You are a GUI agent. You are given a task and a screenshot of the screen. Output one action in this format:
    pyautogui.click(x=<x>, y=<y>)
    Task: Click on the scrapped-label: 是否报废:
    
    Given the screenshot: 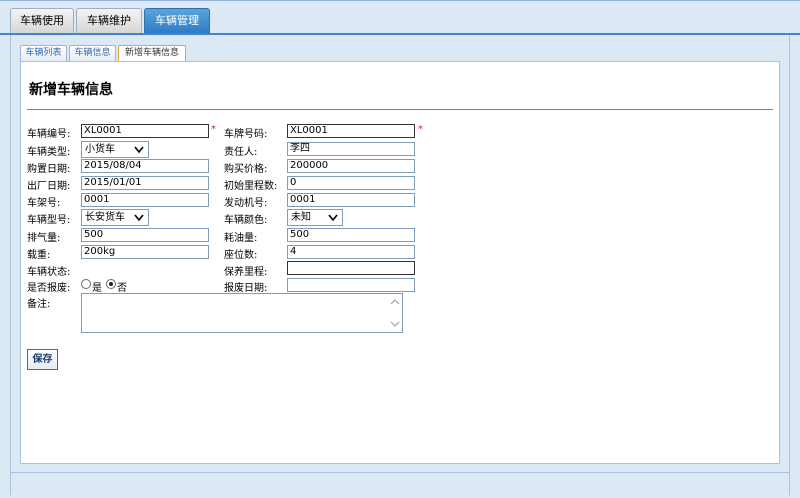 What is the action you would take?
    pyautogui.click(x=49, y=288)
    